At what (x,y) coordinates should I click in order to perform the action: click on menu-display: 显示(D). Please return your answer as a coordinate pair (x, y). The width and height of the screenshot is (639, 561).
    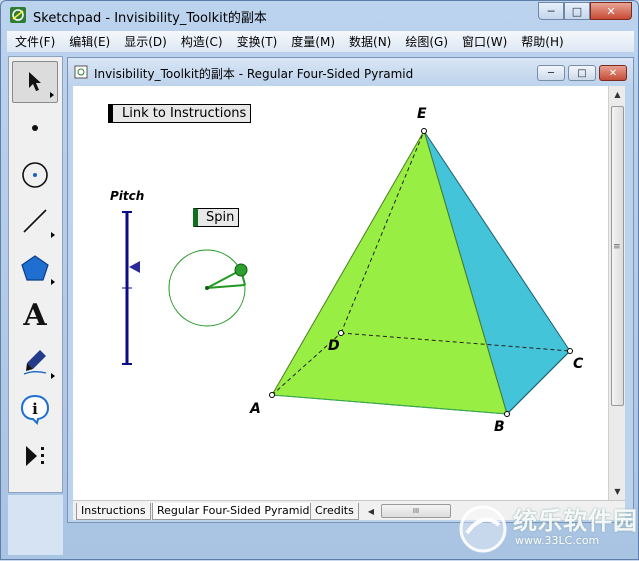
    Looking at the image, I should click on (144, 41).